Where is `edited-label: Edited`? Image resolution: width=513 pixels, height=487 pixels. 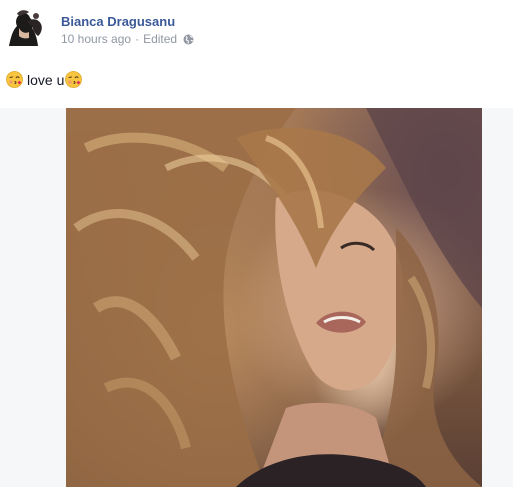 edited-label: Edited is located at coordinates (160, 39).